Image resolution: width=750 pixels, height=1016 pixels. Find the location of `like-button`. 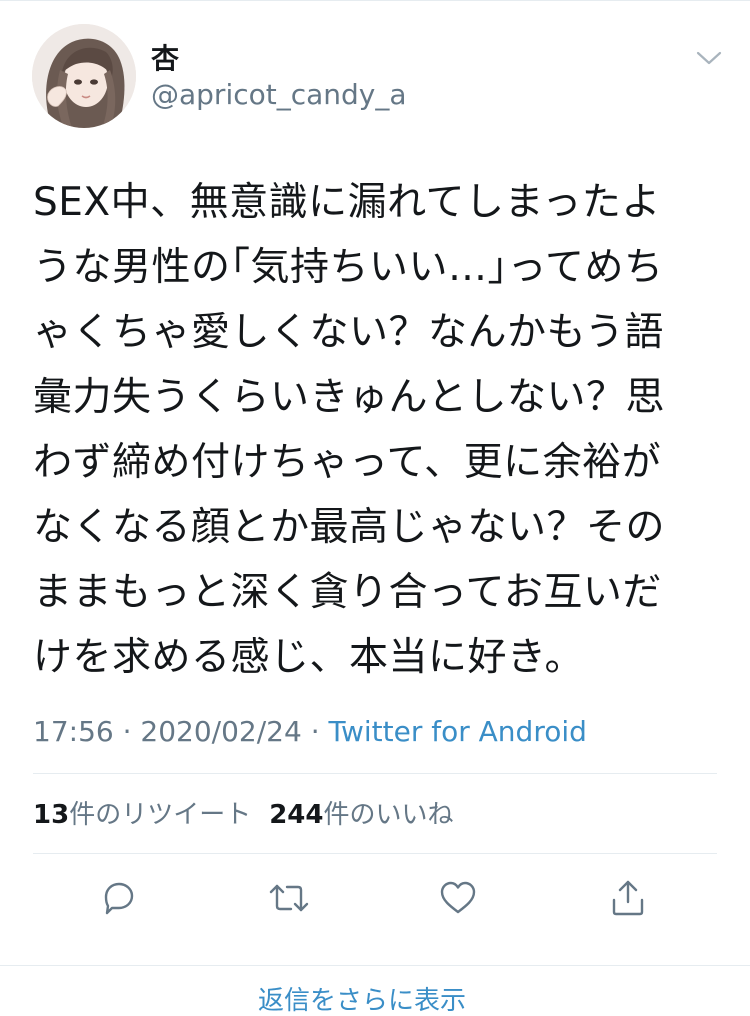

like-button is located at coordinates (458, 898).